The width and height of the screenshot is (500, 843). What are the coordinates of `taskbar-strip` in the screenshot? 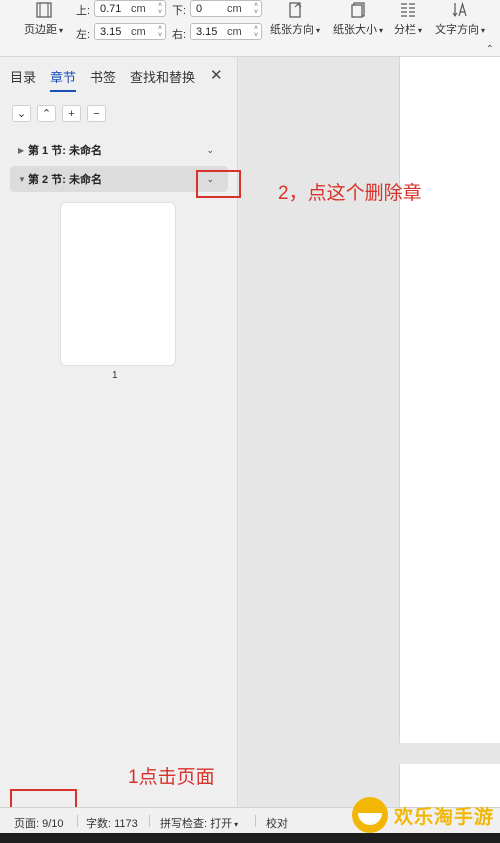 It's located at (250, 838).